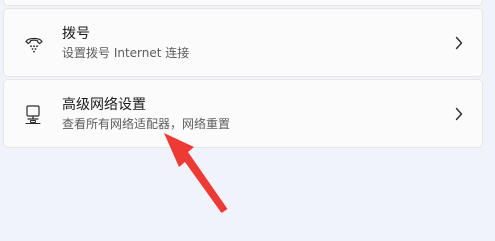 The image size is (495, 241). What do you see at coordinates (146, 114) in the screenshot?
I see `advanced-network-texts: 高级网络设置 查看所有网络适配器，网络重置` at bounding box center [146, 114].